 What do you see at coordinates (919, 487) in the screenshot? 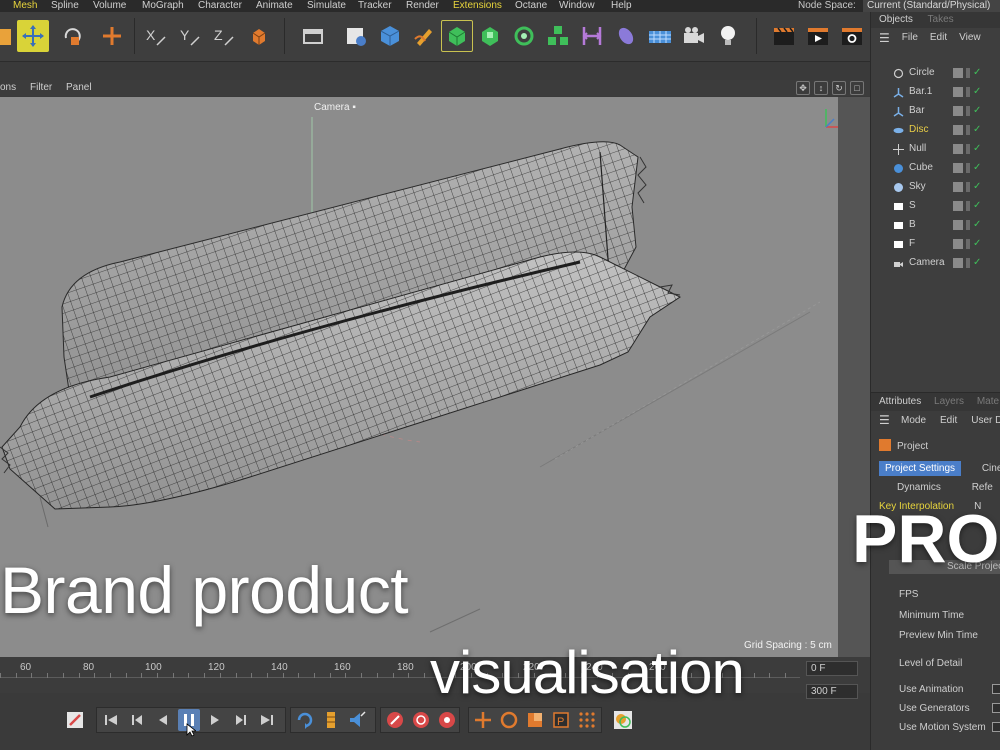
I see `tab-dynamics: Dynamics` at bounding box center [919, 487].